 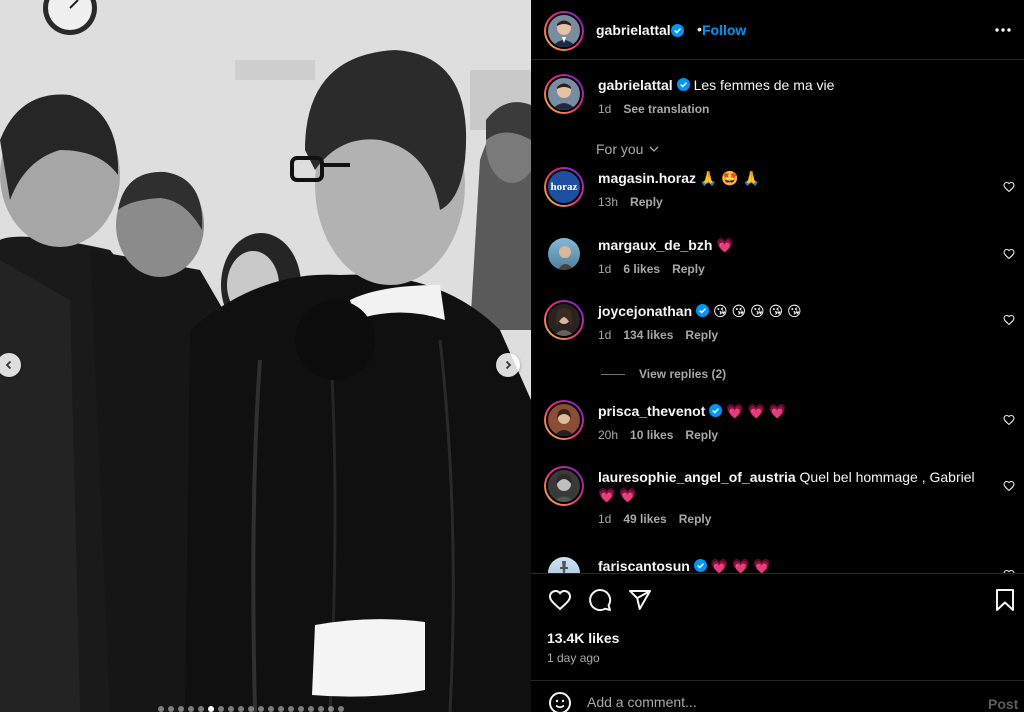 What do you see at coordinates (651, 411) in the screenshot?
I see `comment-username: prisca_thevenot` at bounding box center [651, 411].